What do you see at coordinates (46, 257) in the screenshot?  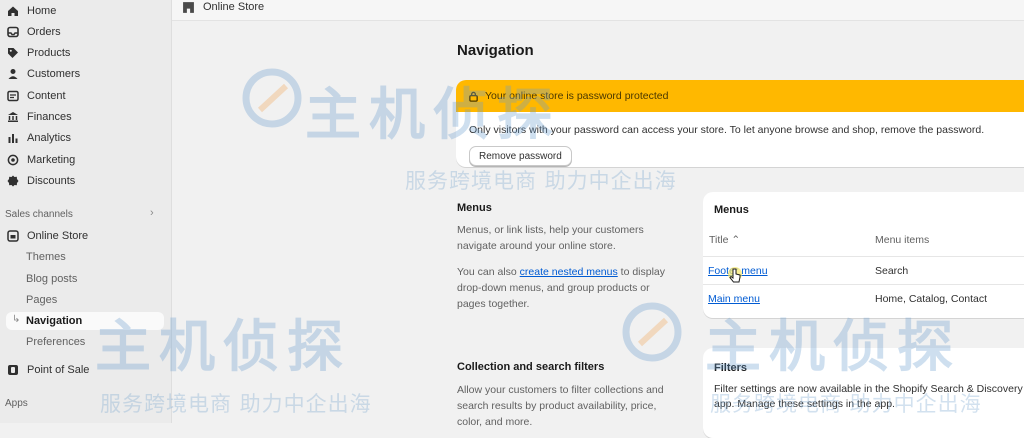 I see `sidebar-subitem-themes: Themes` at bounding box center [46, 257].